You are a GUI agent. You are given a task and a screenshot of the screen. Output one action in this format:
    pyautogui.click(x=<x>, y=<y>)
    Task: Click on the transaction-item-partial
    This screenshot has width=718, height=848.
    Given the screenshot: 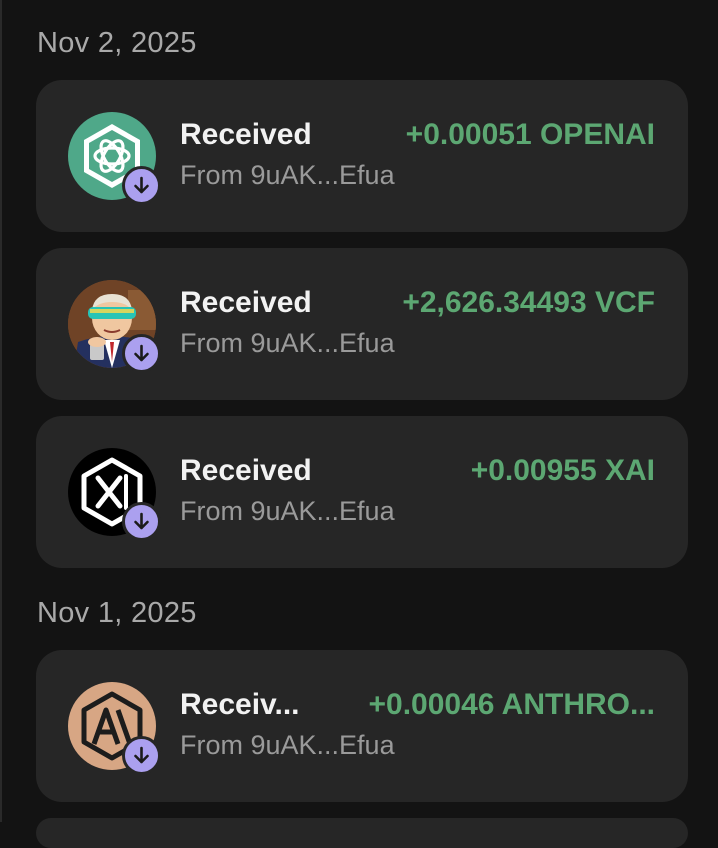 What is the action you would take?
    pyautogui.click(x=362, y=833)
    